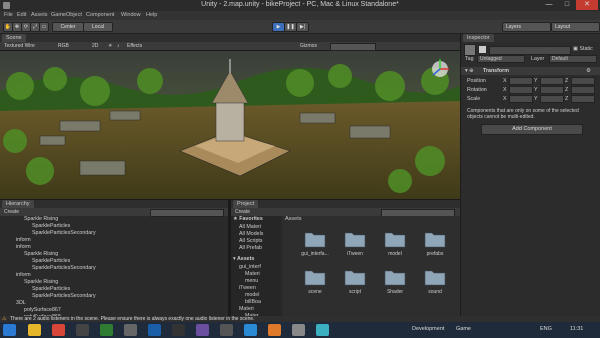  What do you see at coordinates (246, 204) in the screenshot?
I see `tab-project: Project` at bounding box center [246, 204].